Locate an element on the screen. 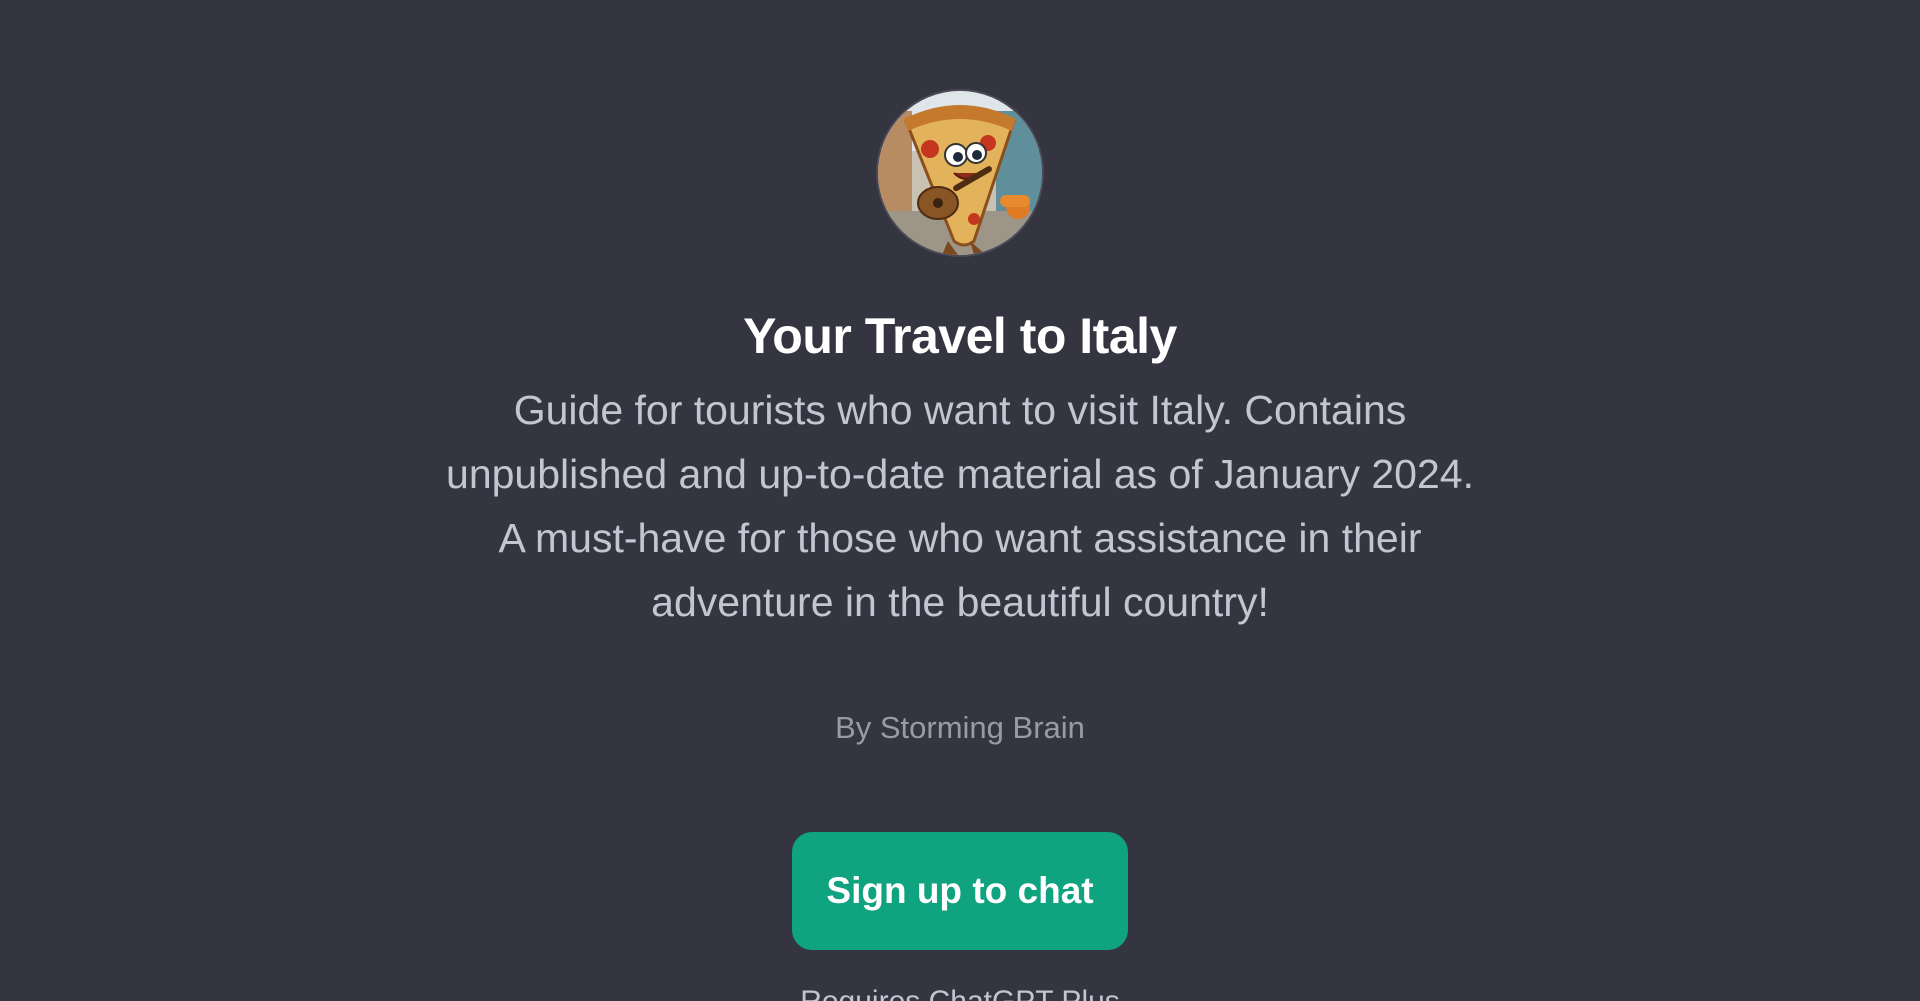 The height and width of the screenshot is (1001, 1920). pizza-slice-mascot-icon is located at coordinates (960, 173).